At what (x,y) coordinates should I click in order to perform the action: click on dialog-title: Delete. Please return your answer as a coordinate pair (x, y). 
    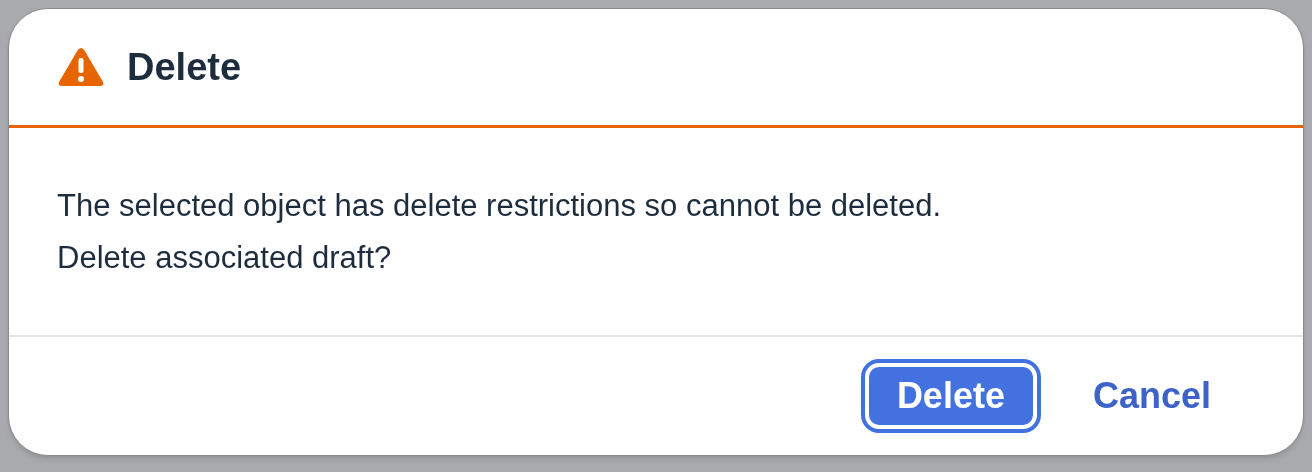
    Looking at the image, I should click on (184, 67).